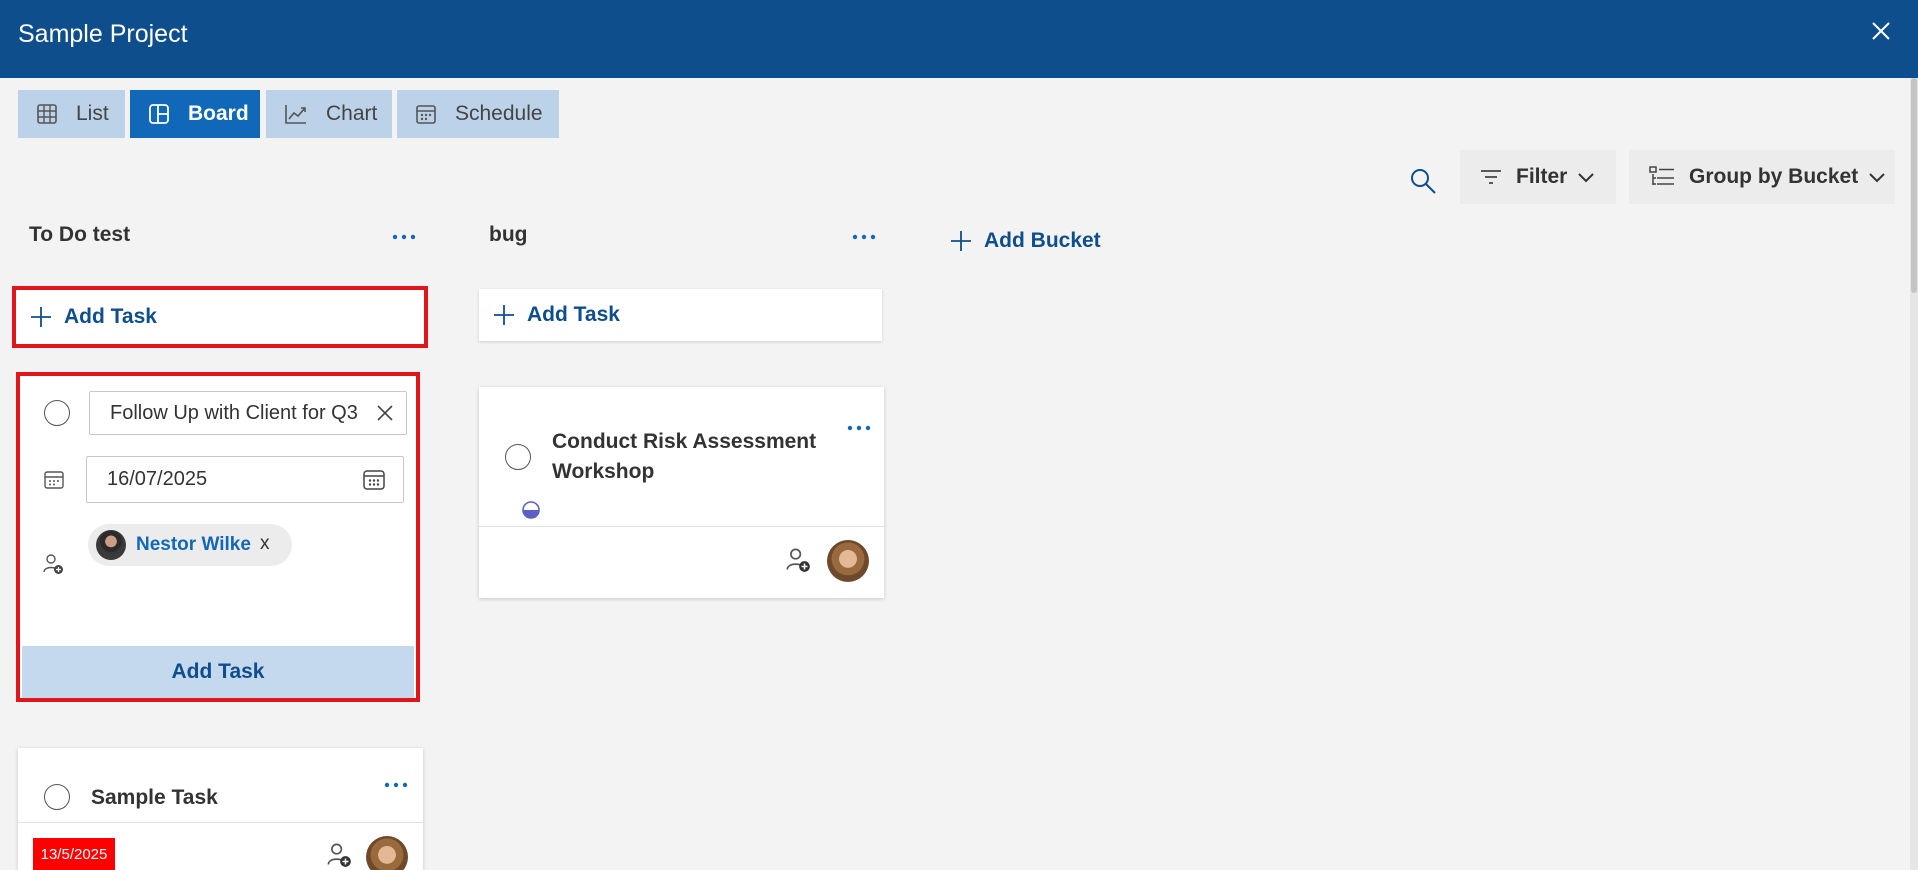 The image size is (1918, 870). What do you see at coordinates (92, 113) in the screenshot?
I see `tab-list-label: List` at bounding box center [92, 113].